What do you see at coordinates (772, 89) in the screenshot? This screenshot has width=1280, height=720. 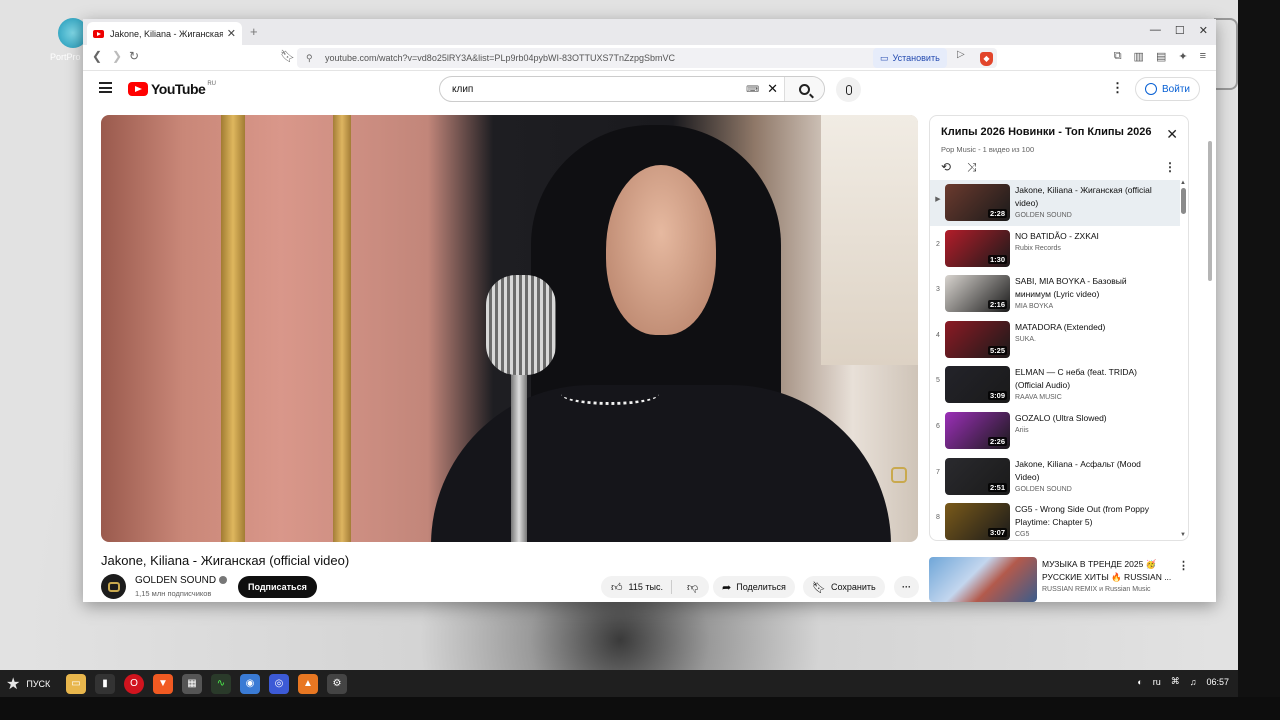 I see `clear-search-icon: ✕` at bounding box center [772, 89].